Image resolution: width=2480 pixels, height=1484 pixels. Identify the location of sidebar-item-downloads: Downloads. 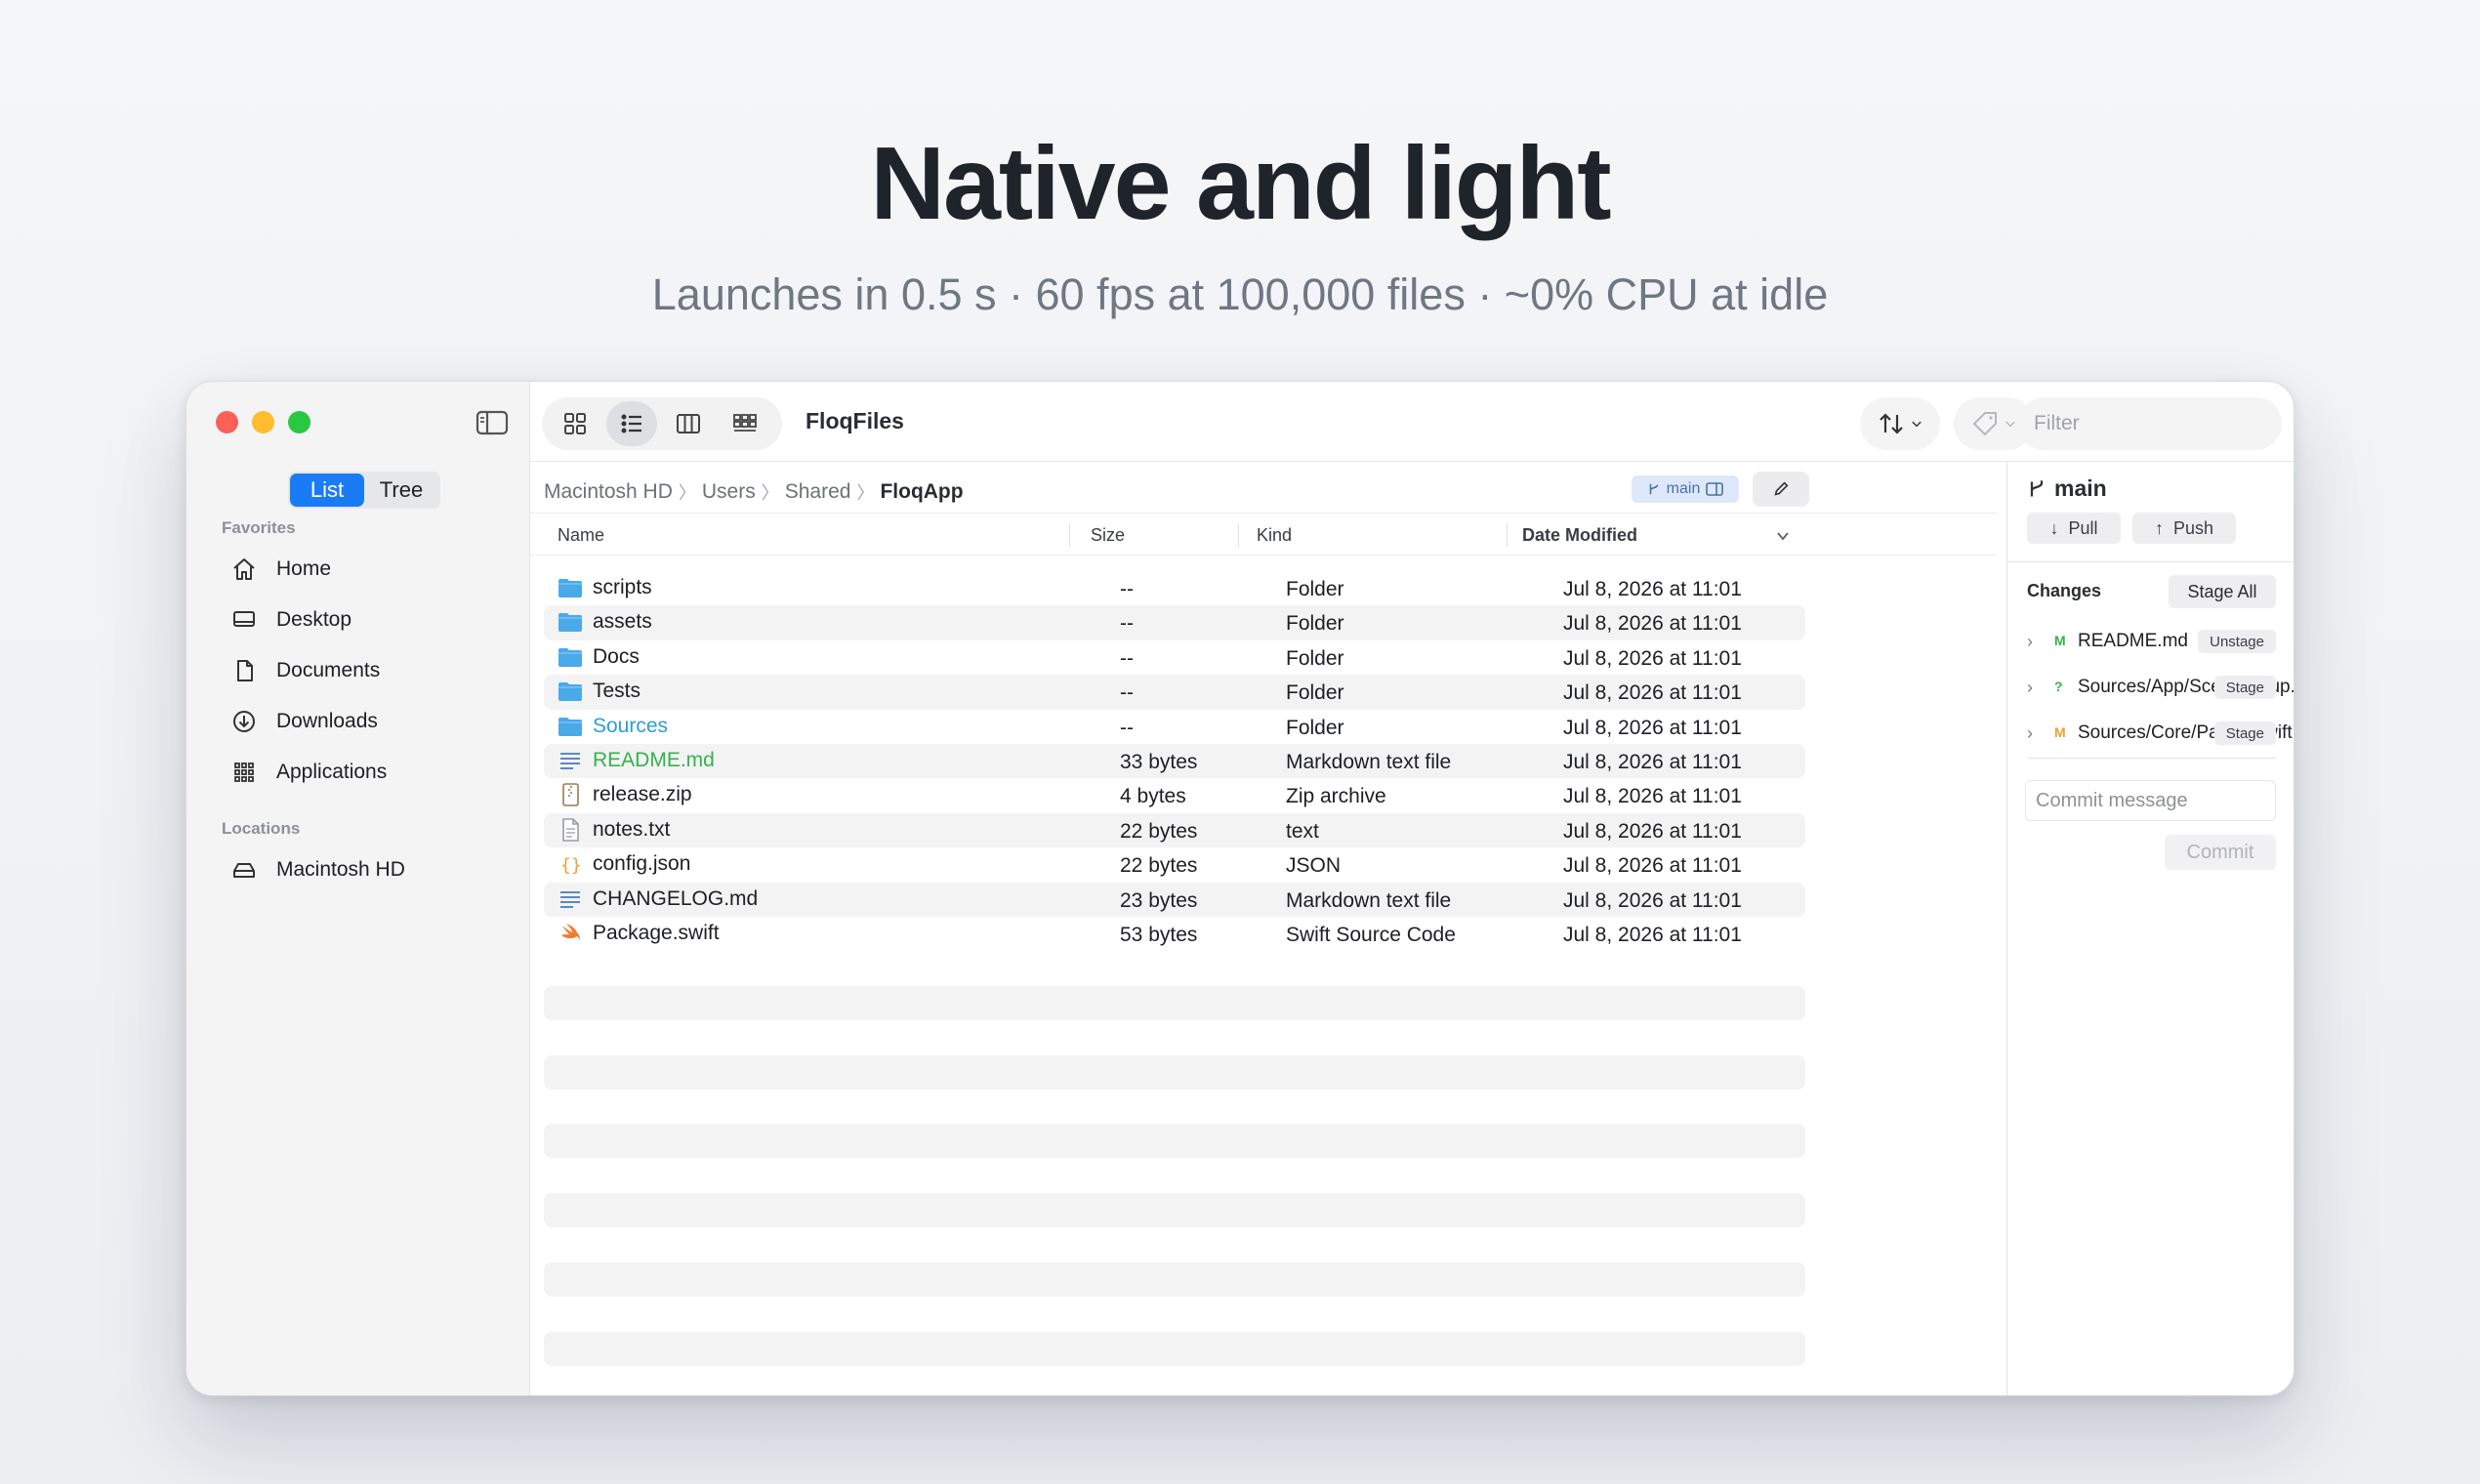
(304, 722).